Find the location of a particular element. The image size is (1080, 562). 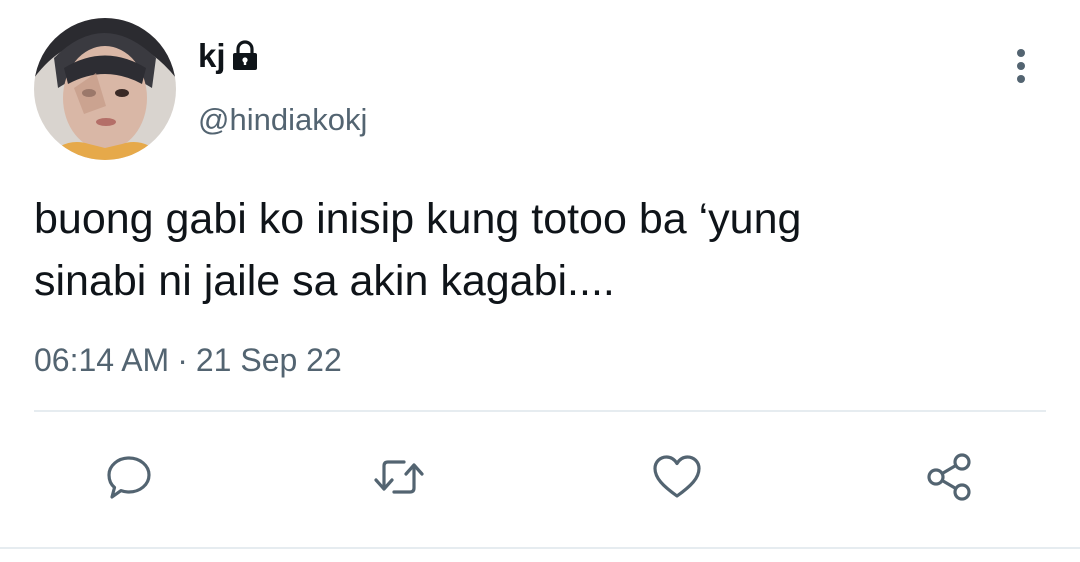

reply-icon is located at coordinates (129, 479).